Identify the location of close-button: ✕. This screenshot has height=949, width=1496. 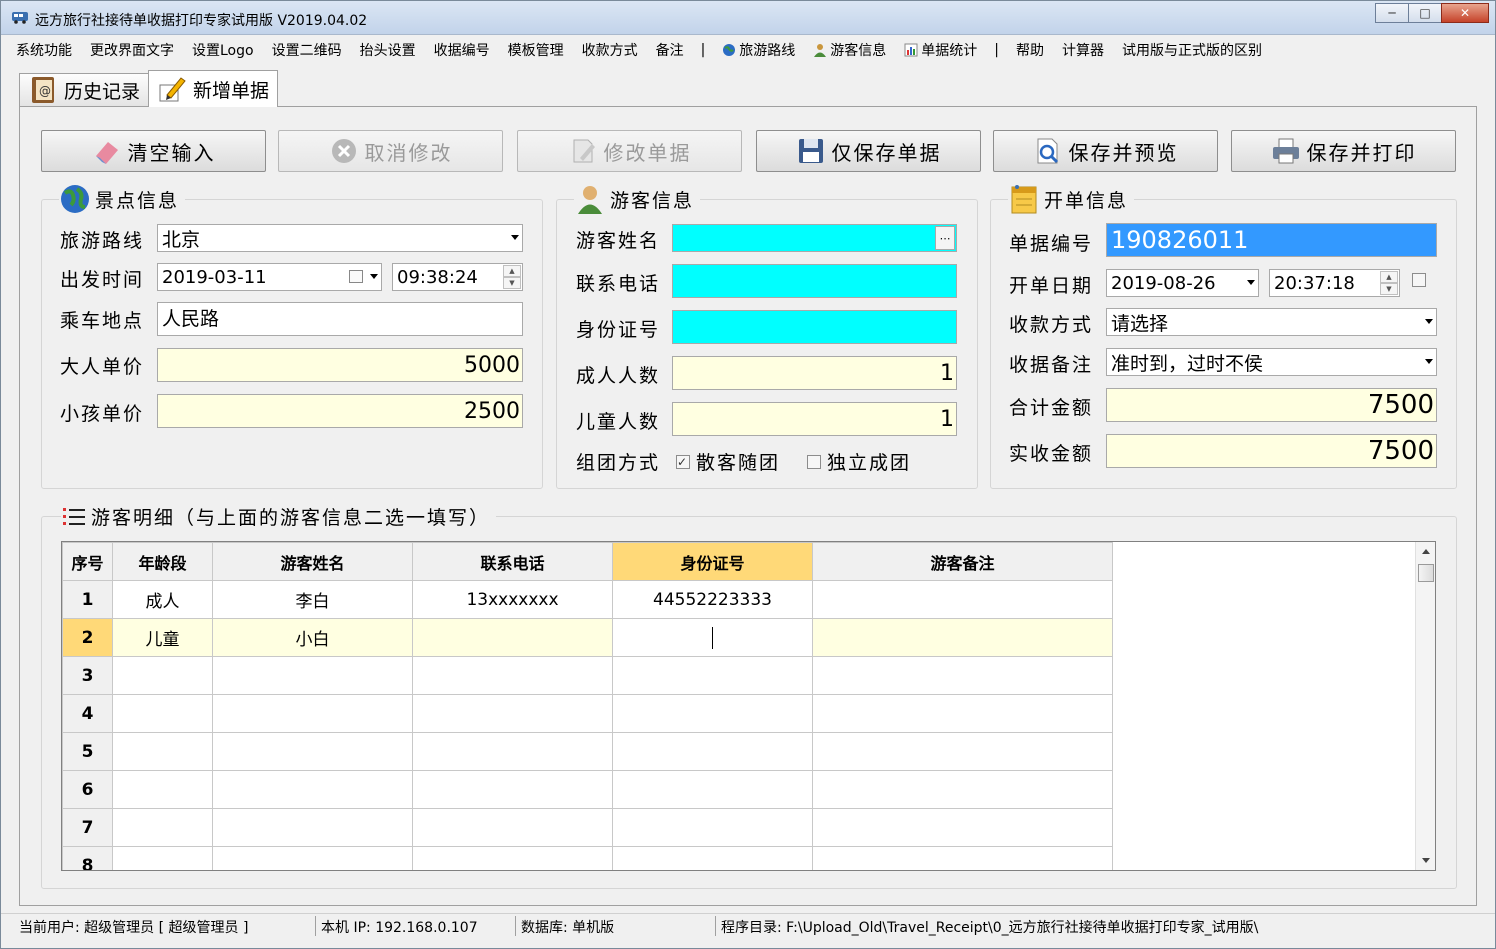
(1465, 13).